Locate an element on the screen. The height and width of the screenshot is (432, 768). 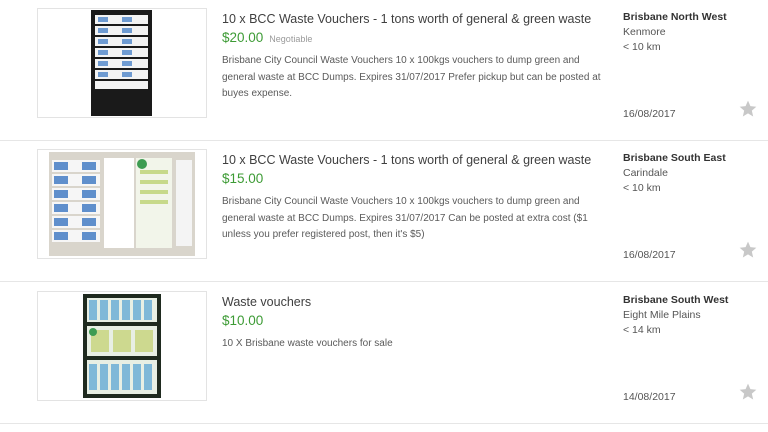
listing-price: $15.00 is located at coordinates (243, 178).